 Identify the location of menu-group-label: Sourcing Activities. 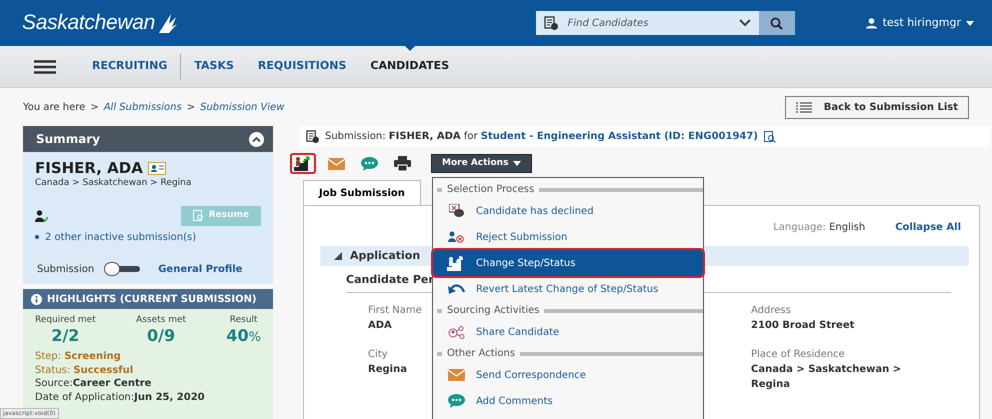
(493, 311).